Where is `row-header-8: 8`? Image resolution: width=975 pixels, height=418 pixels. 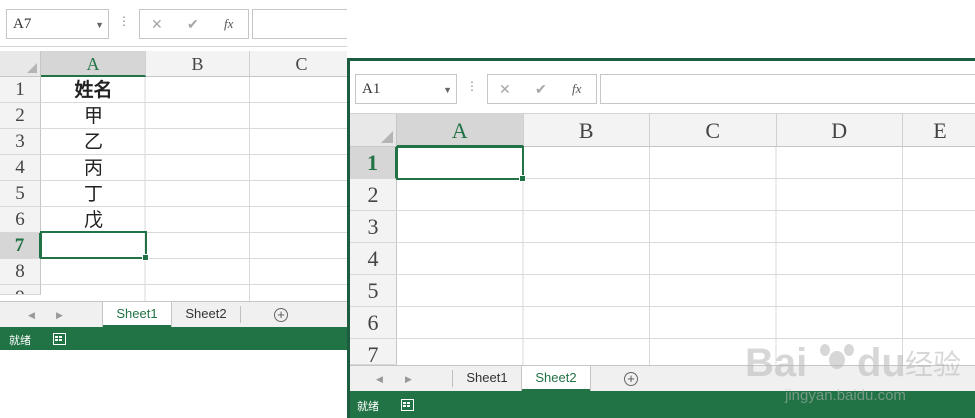
row-header-8: 8 is located at coordinates (20, 272).